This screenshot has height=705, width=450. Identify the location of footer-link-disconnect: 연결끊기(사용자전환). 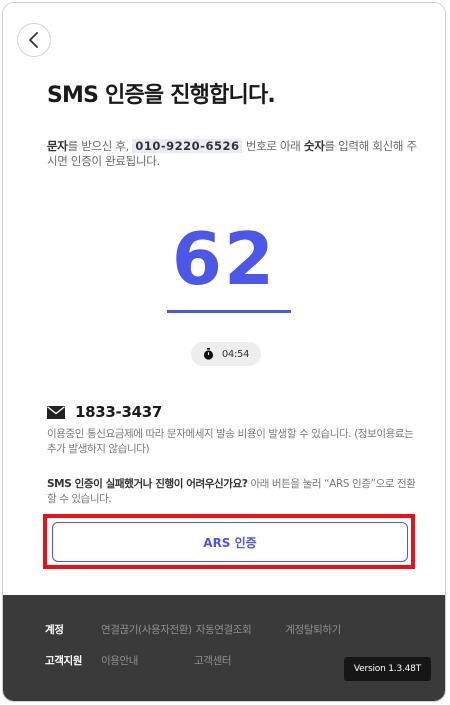
(146, 629).